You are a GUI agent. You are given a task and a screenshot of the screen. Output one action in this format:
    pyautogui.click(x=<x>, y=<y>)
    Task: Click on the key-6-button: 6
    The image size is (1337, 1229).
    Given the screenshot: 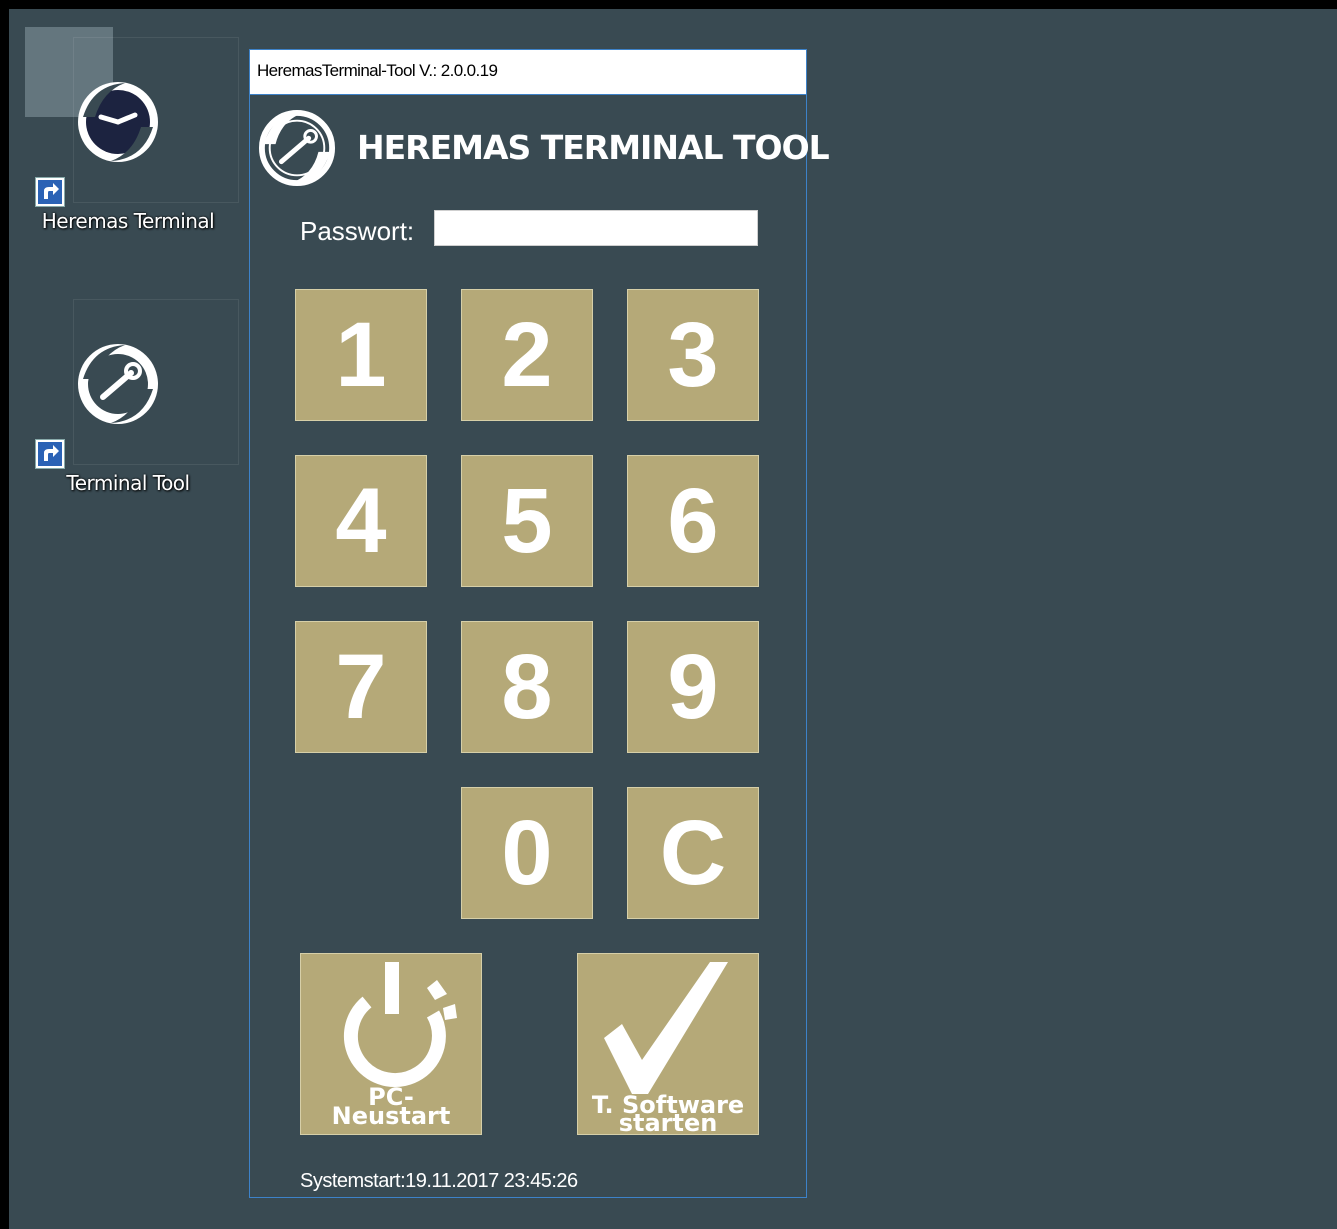 What is the action you would take?
    pyautogui.click(x=693, y=521)
    